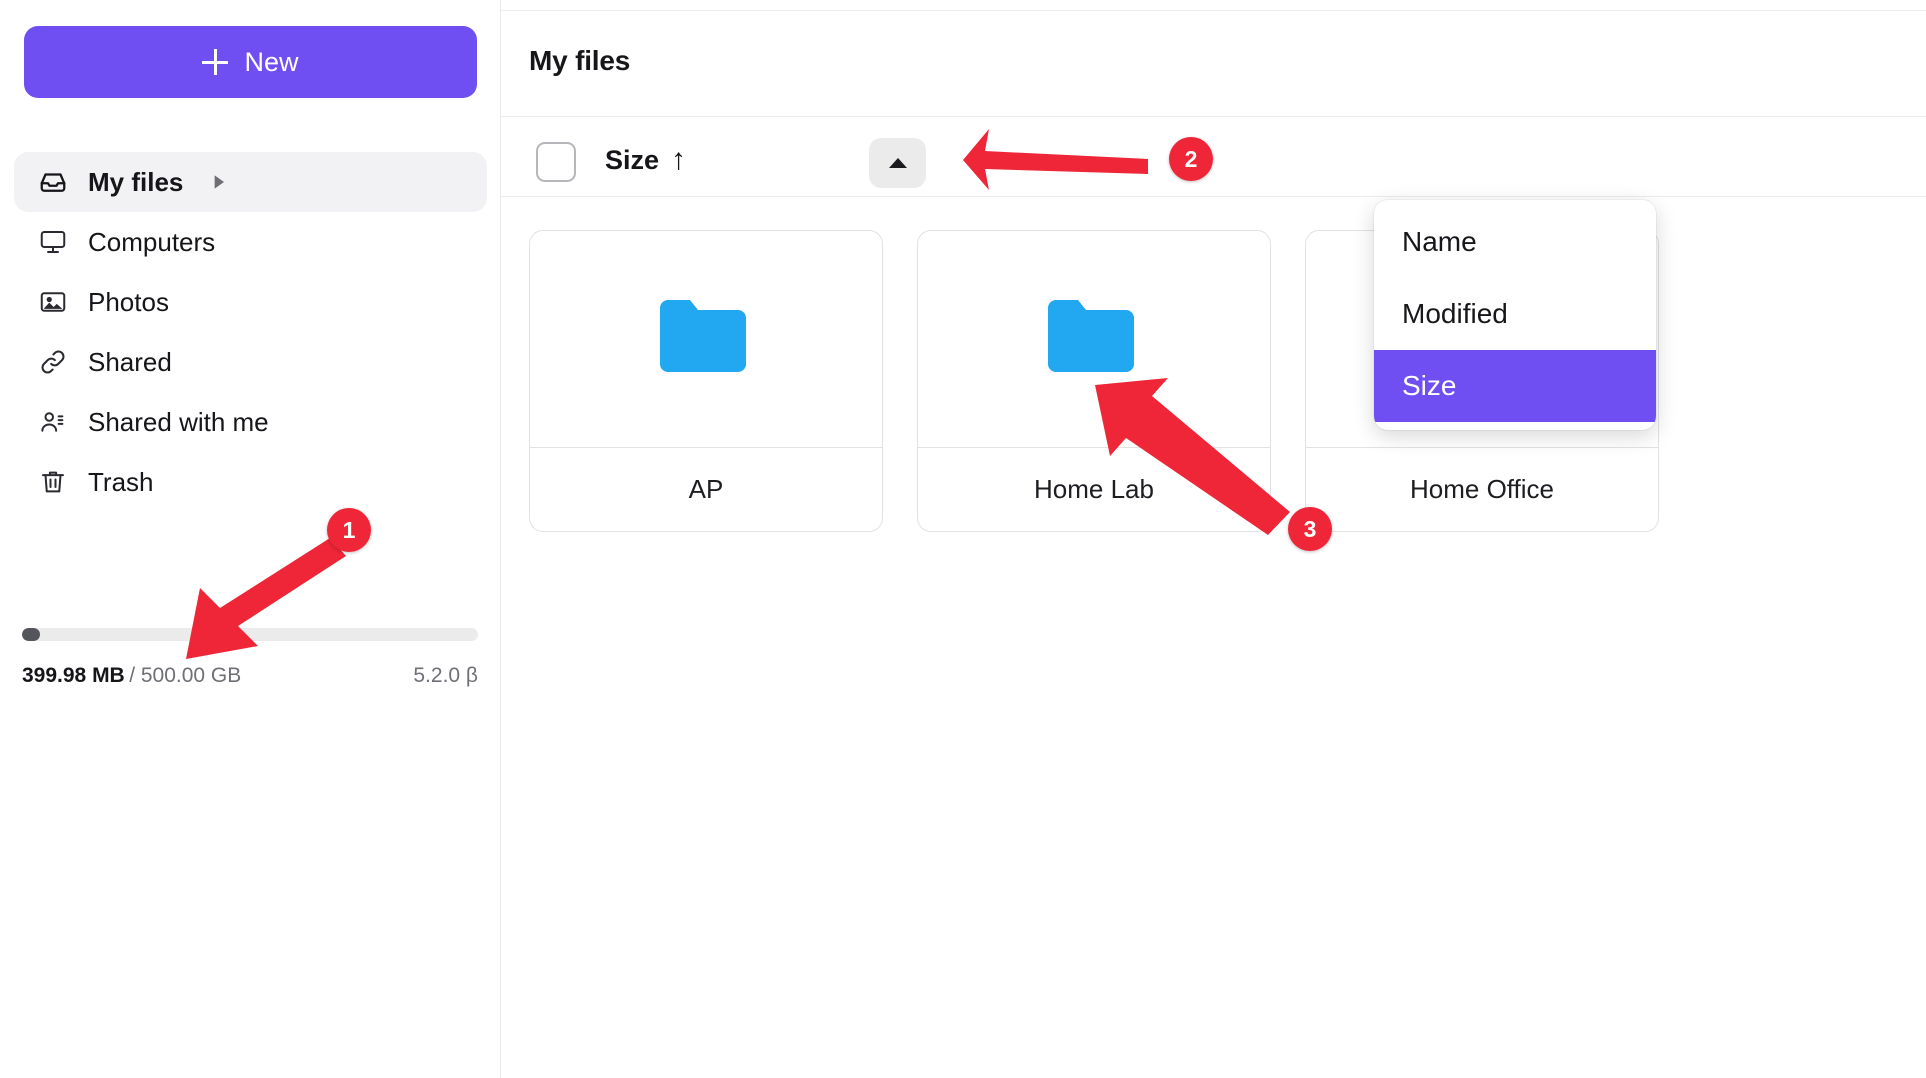 The width and height of the screenshot is (1926, 1078). I want to click on sidebar-item-label: Computers, so click(152, 241).